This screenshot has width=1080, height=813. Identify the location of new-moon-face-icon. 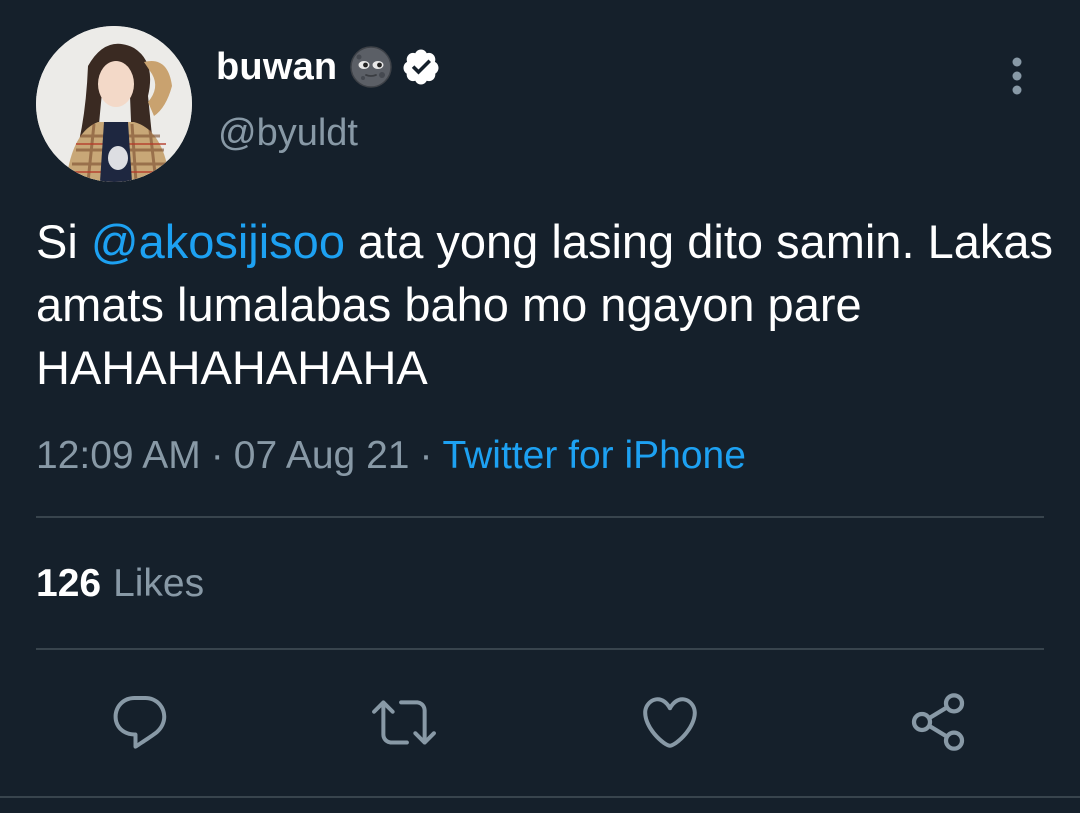
(371, 67).